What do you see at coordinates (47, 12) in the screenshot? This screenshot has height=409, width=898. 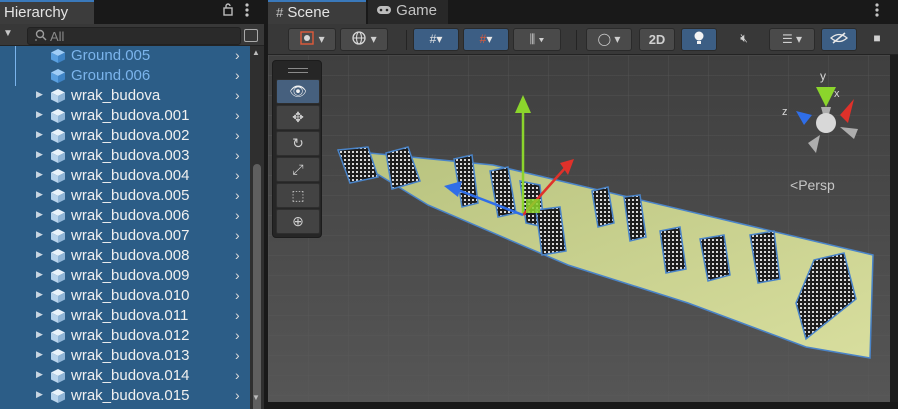 I see `hierarchy-tab: Hierarchy` at bounding box center [47, 12].